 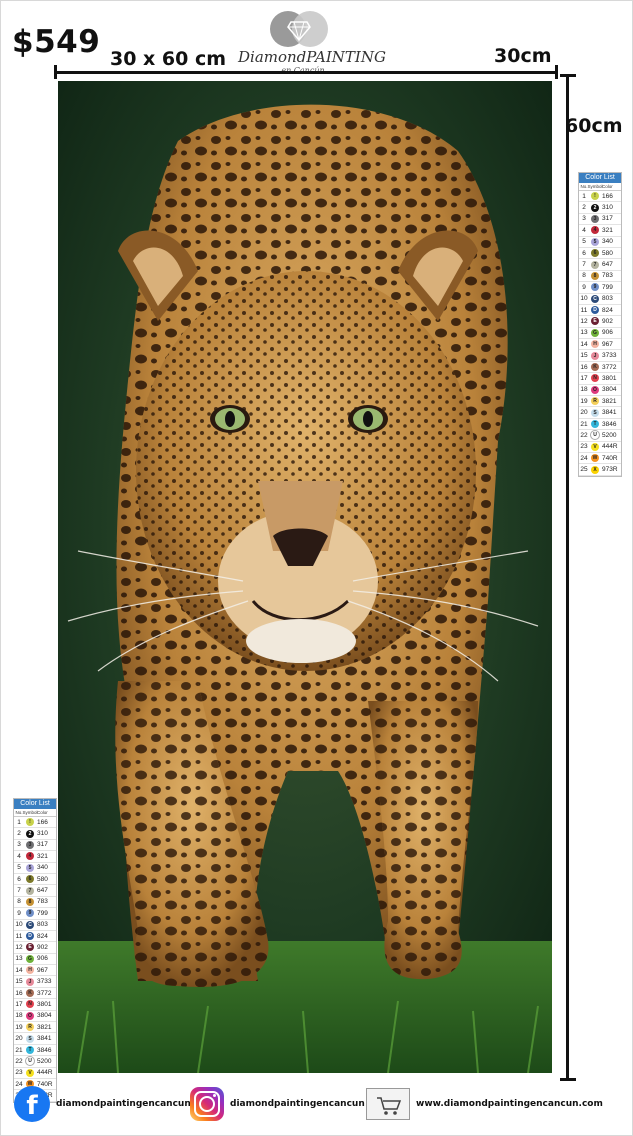 I want to click on color-list-row: 11 D 824, so click(x=35, y=937).